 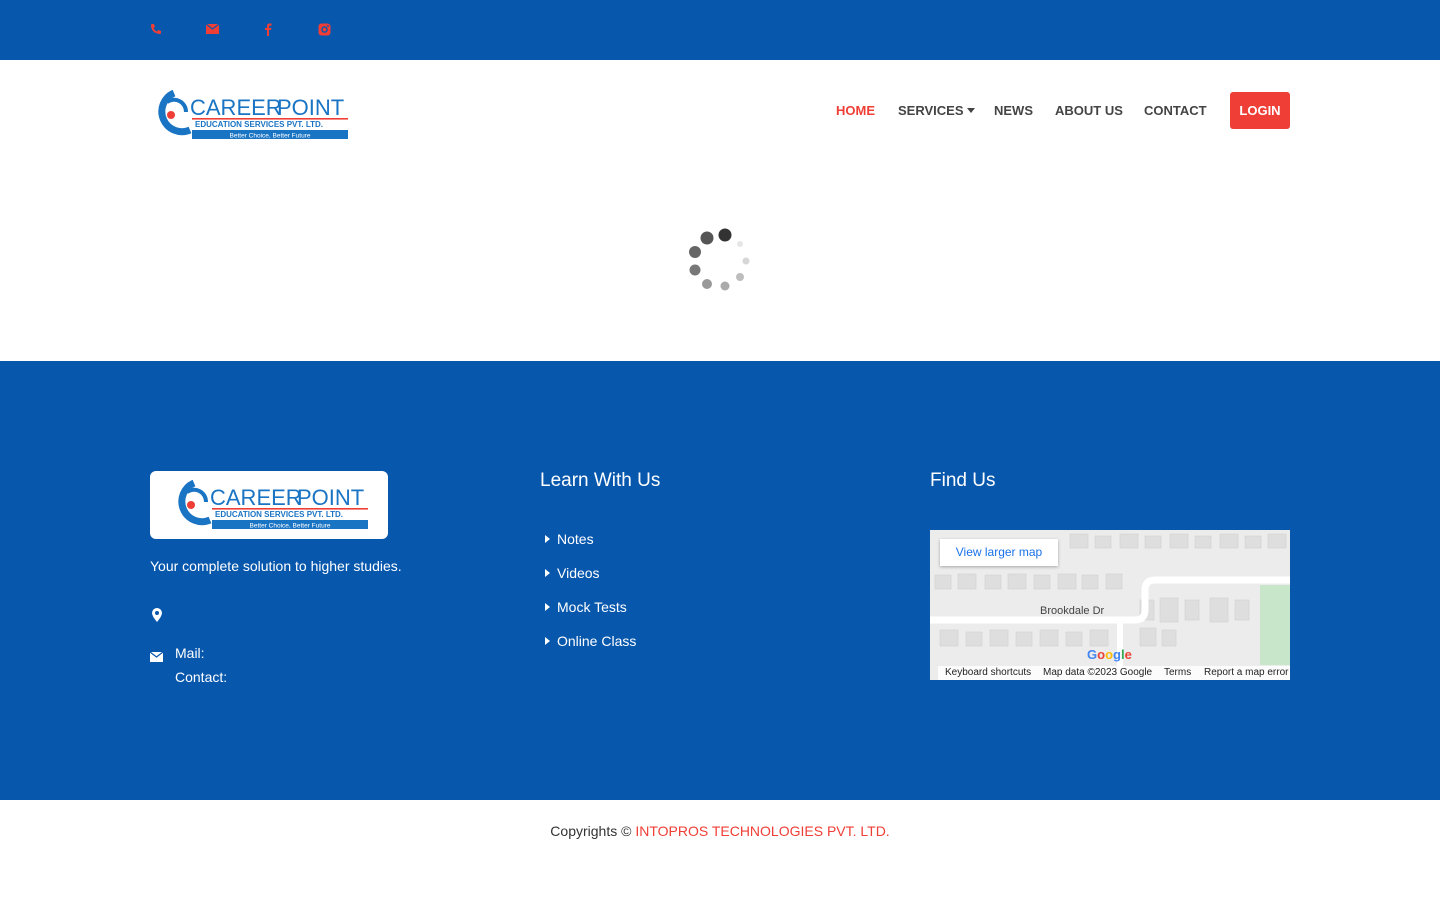 What do you see at coordinates (1177, 672) in the screenshot?
I see `map-terms-link: Terms` at bounding box center [1177, 672].